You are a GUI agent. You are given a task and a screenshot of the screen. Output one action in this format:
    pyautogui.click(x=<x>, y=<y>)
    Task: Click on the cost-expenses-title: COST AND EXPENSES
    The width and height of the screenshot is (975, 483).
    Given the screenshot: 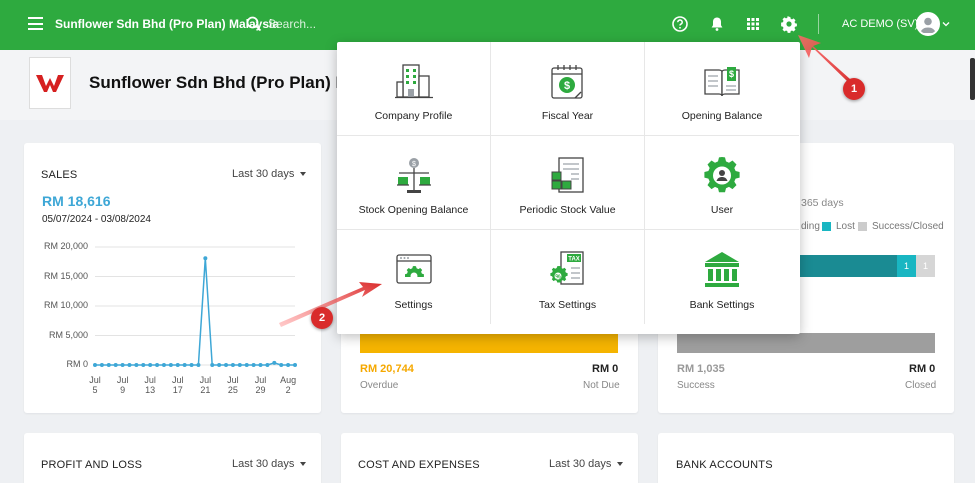 What is the action you would take?
    pyautogui.click(x=419, y=465)
    